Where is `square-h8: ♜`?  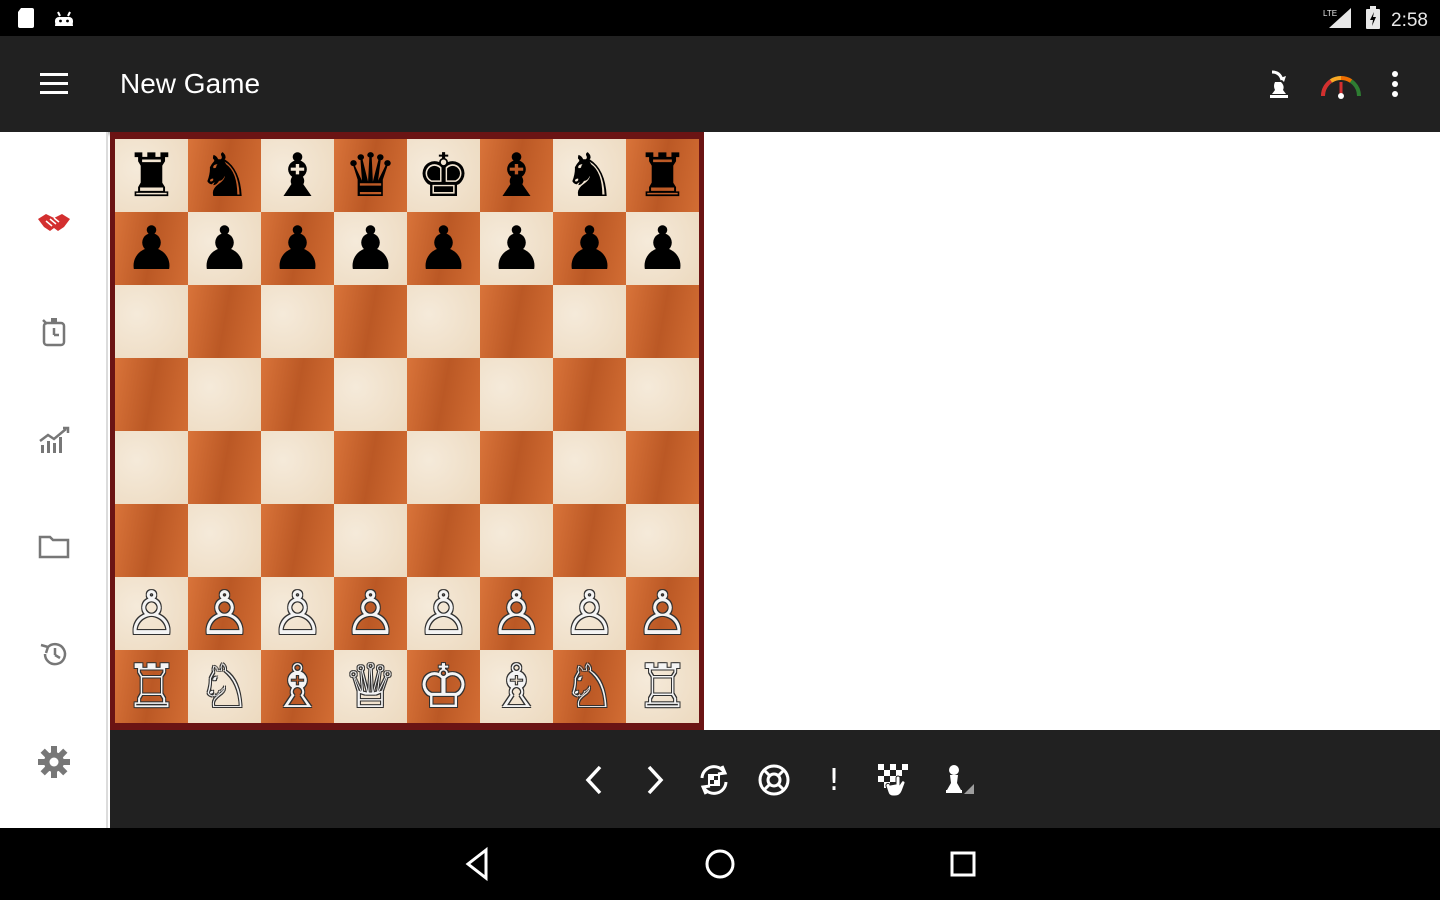 square-h8: ♜ is located at coordinates (662, 175).